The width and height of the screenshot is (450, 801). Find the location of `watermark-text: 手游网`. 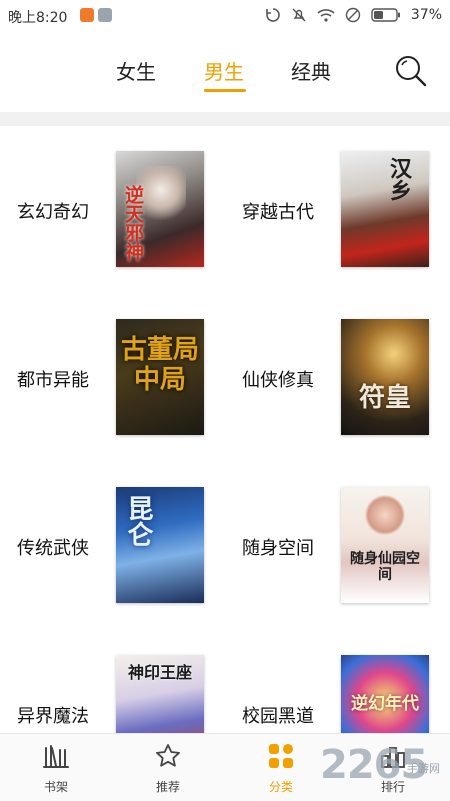

watermark-text: 手游网 is located at coordinates (423, 768).